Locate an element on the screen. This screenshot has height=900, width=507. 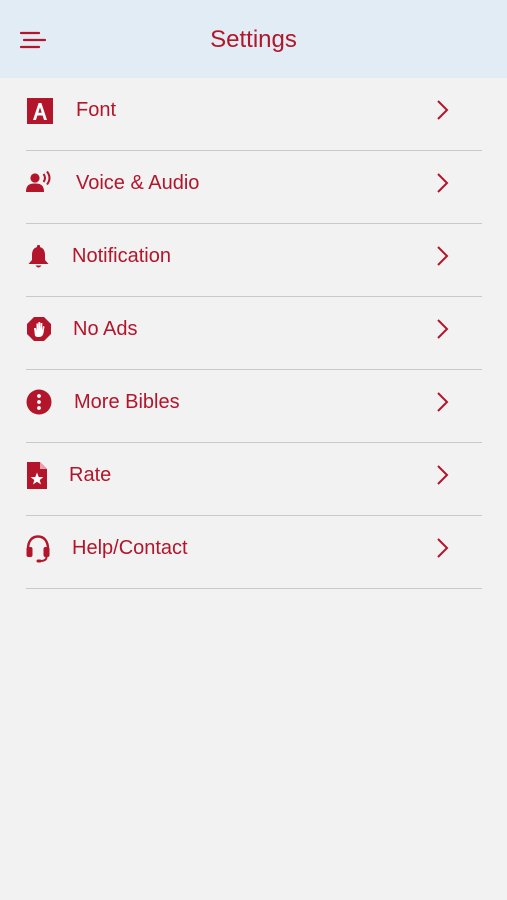
settings-item-label: Help/Contact is located at coordinates (130, 548).